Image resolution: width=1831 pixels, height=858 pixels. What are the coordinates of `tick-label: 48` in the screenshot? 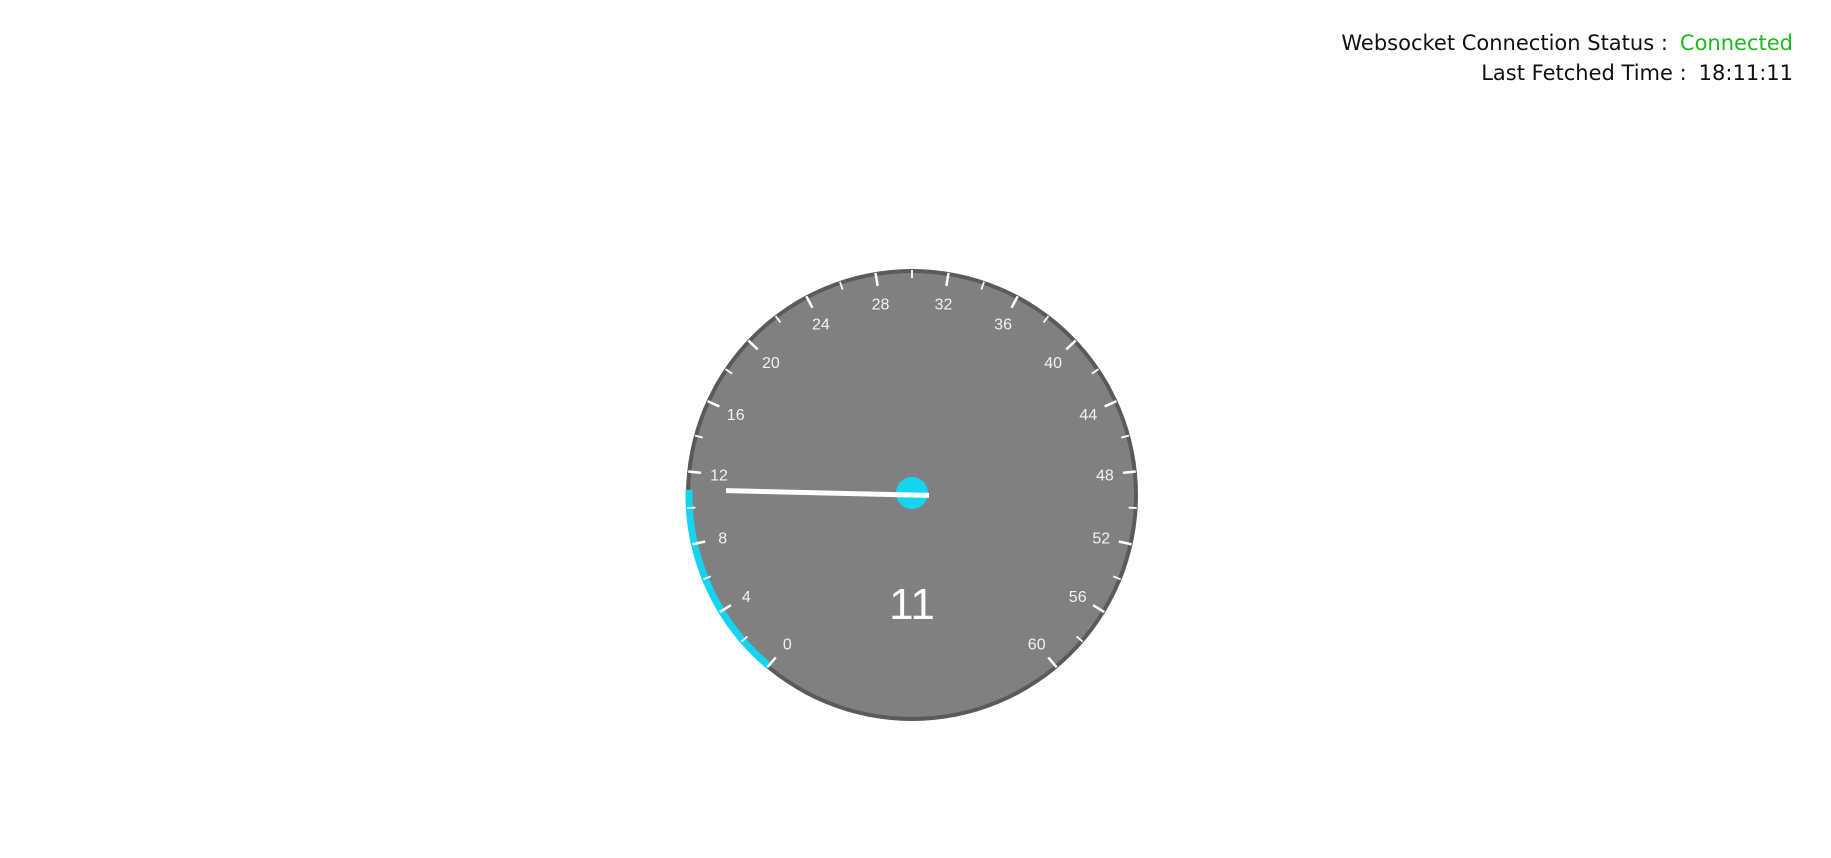 It's located at (1105, 476).